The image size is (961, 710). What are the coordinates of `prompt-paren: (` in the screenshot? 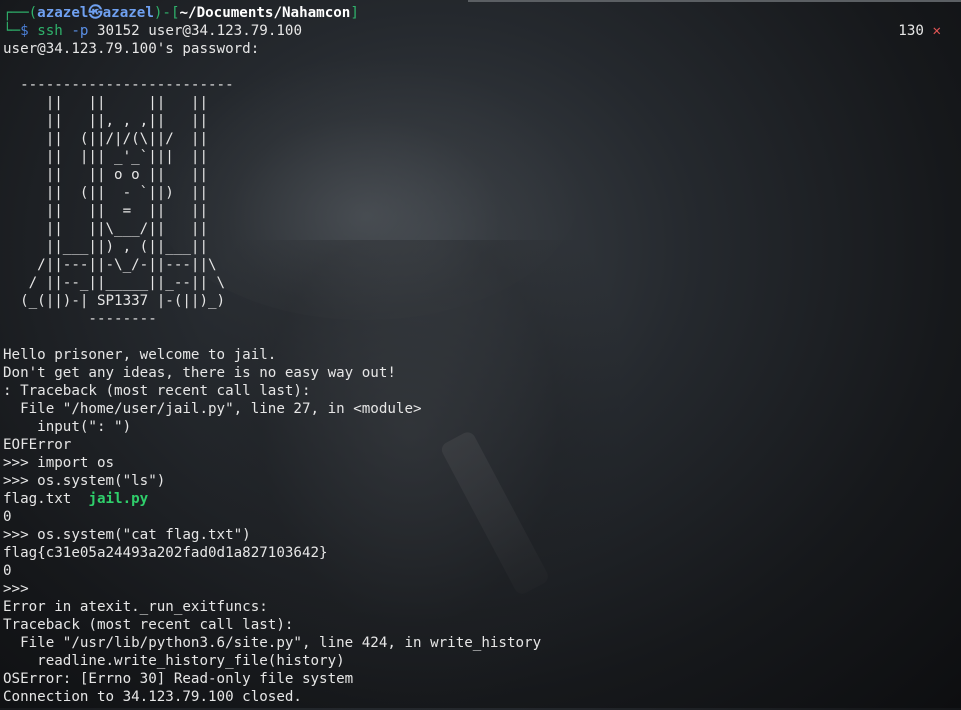 It's located at (33, 13).